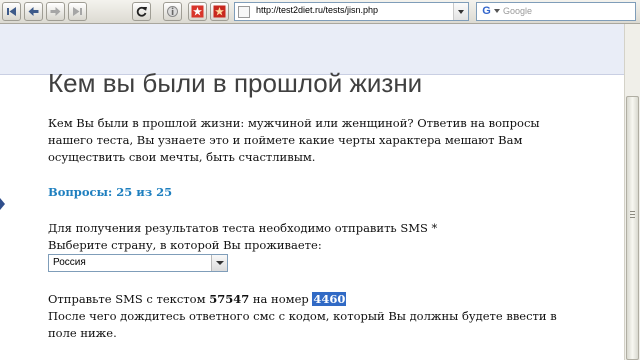 Image resolution: width=640 pixels, height=360 pixels. Describe the element at coordinates (138, 263) in the screenshot. I see `country-select: Россия` at that location.